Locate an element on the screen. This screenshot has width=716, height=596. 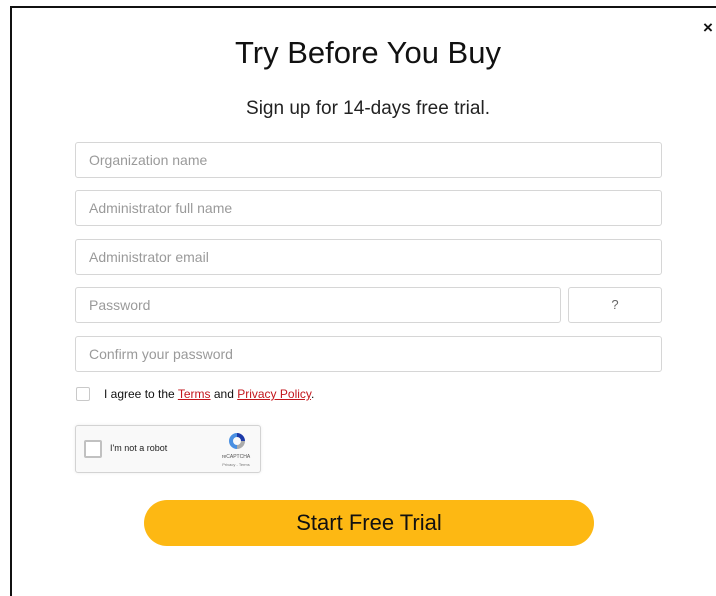
start-free-trial-button: Start Free Trial is located at coordinates (369, 523).